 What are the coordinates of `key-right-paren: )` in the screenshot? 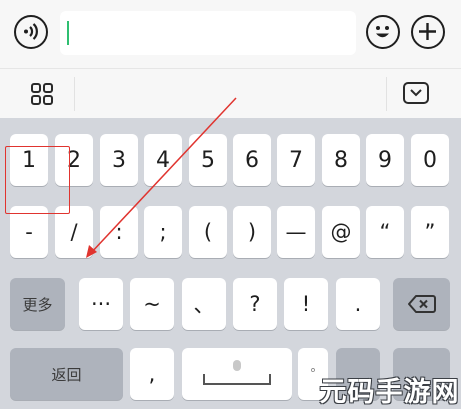 It's located at (252, 232).